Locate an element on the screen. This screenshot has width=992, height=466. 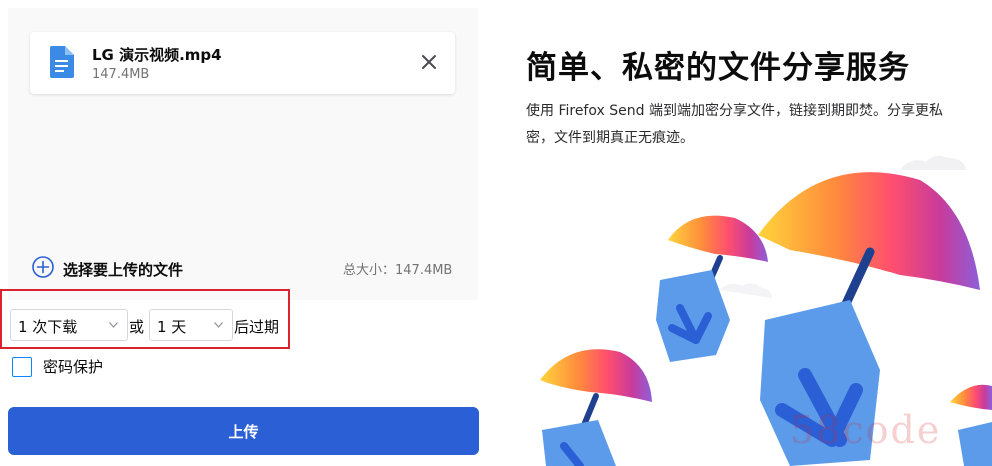
watermark: 58code is located at coordinates (866, 430).